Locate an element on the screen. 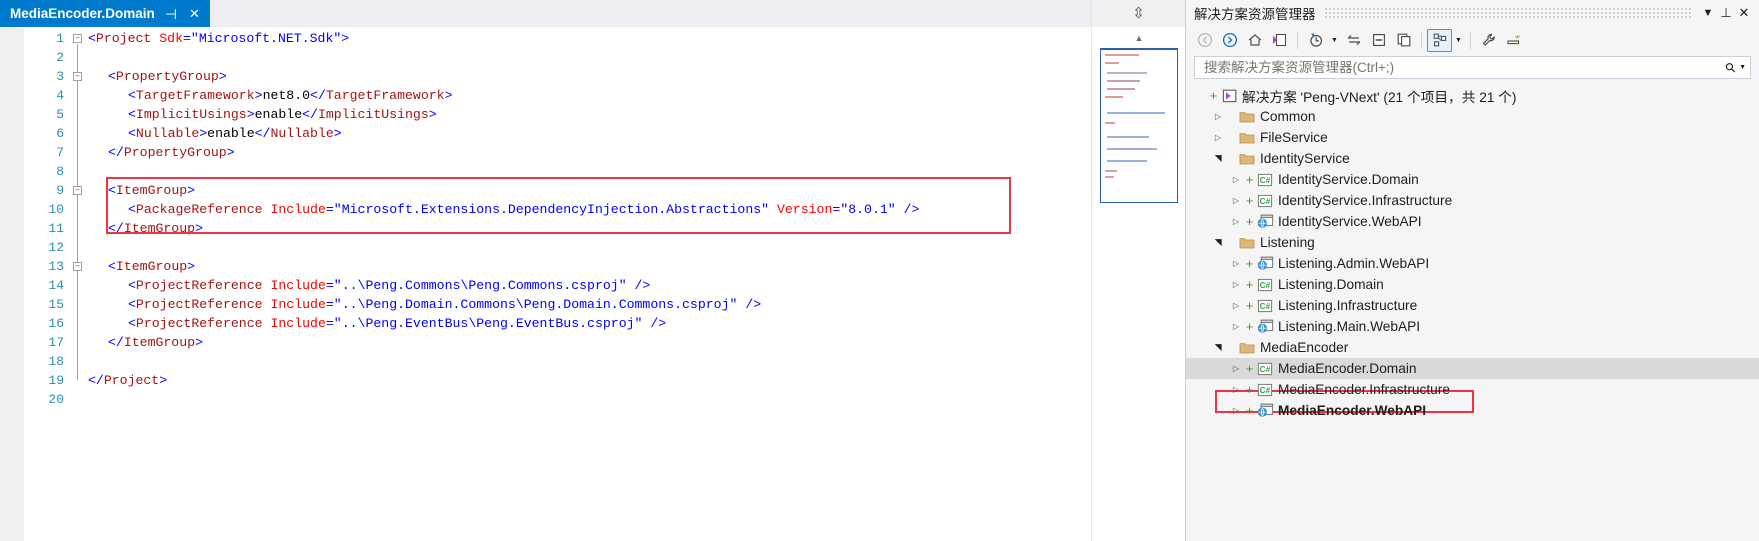  tree-item: ▷ + Listening.Main.WebAPI is located at coordinates (1472, 326).